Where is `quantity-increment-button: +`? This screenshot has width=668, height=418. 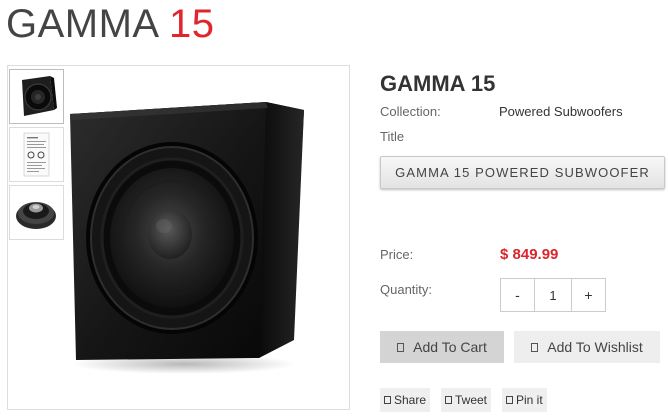
quantity-increment-button: + is located at coordinates (588, 295).